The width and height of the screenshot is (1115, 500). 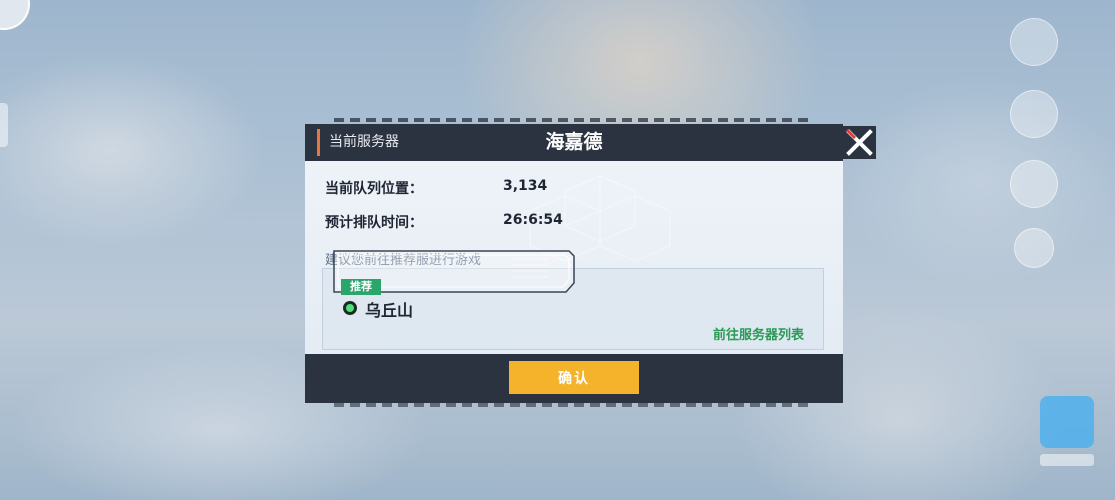 I want to click on wait-time-value: 26:6:54, so click(x=533, y=220).